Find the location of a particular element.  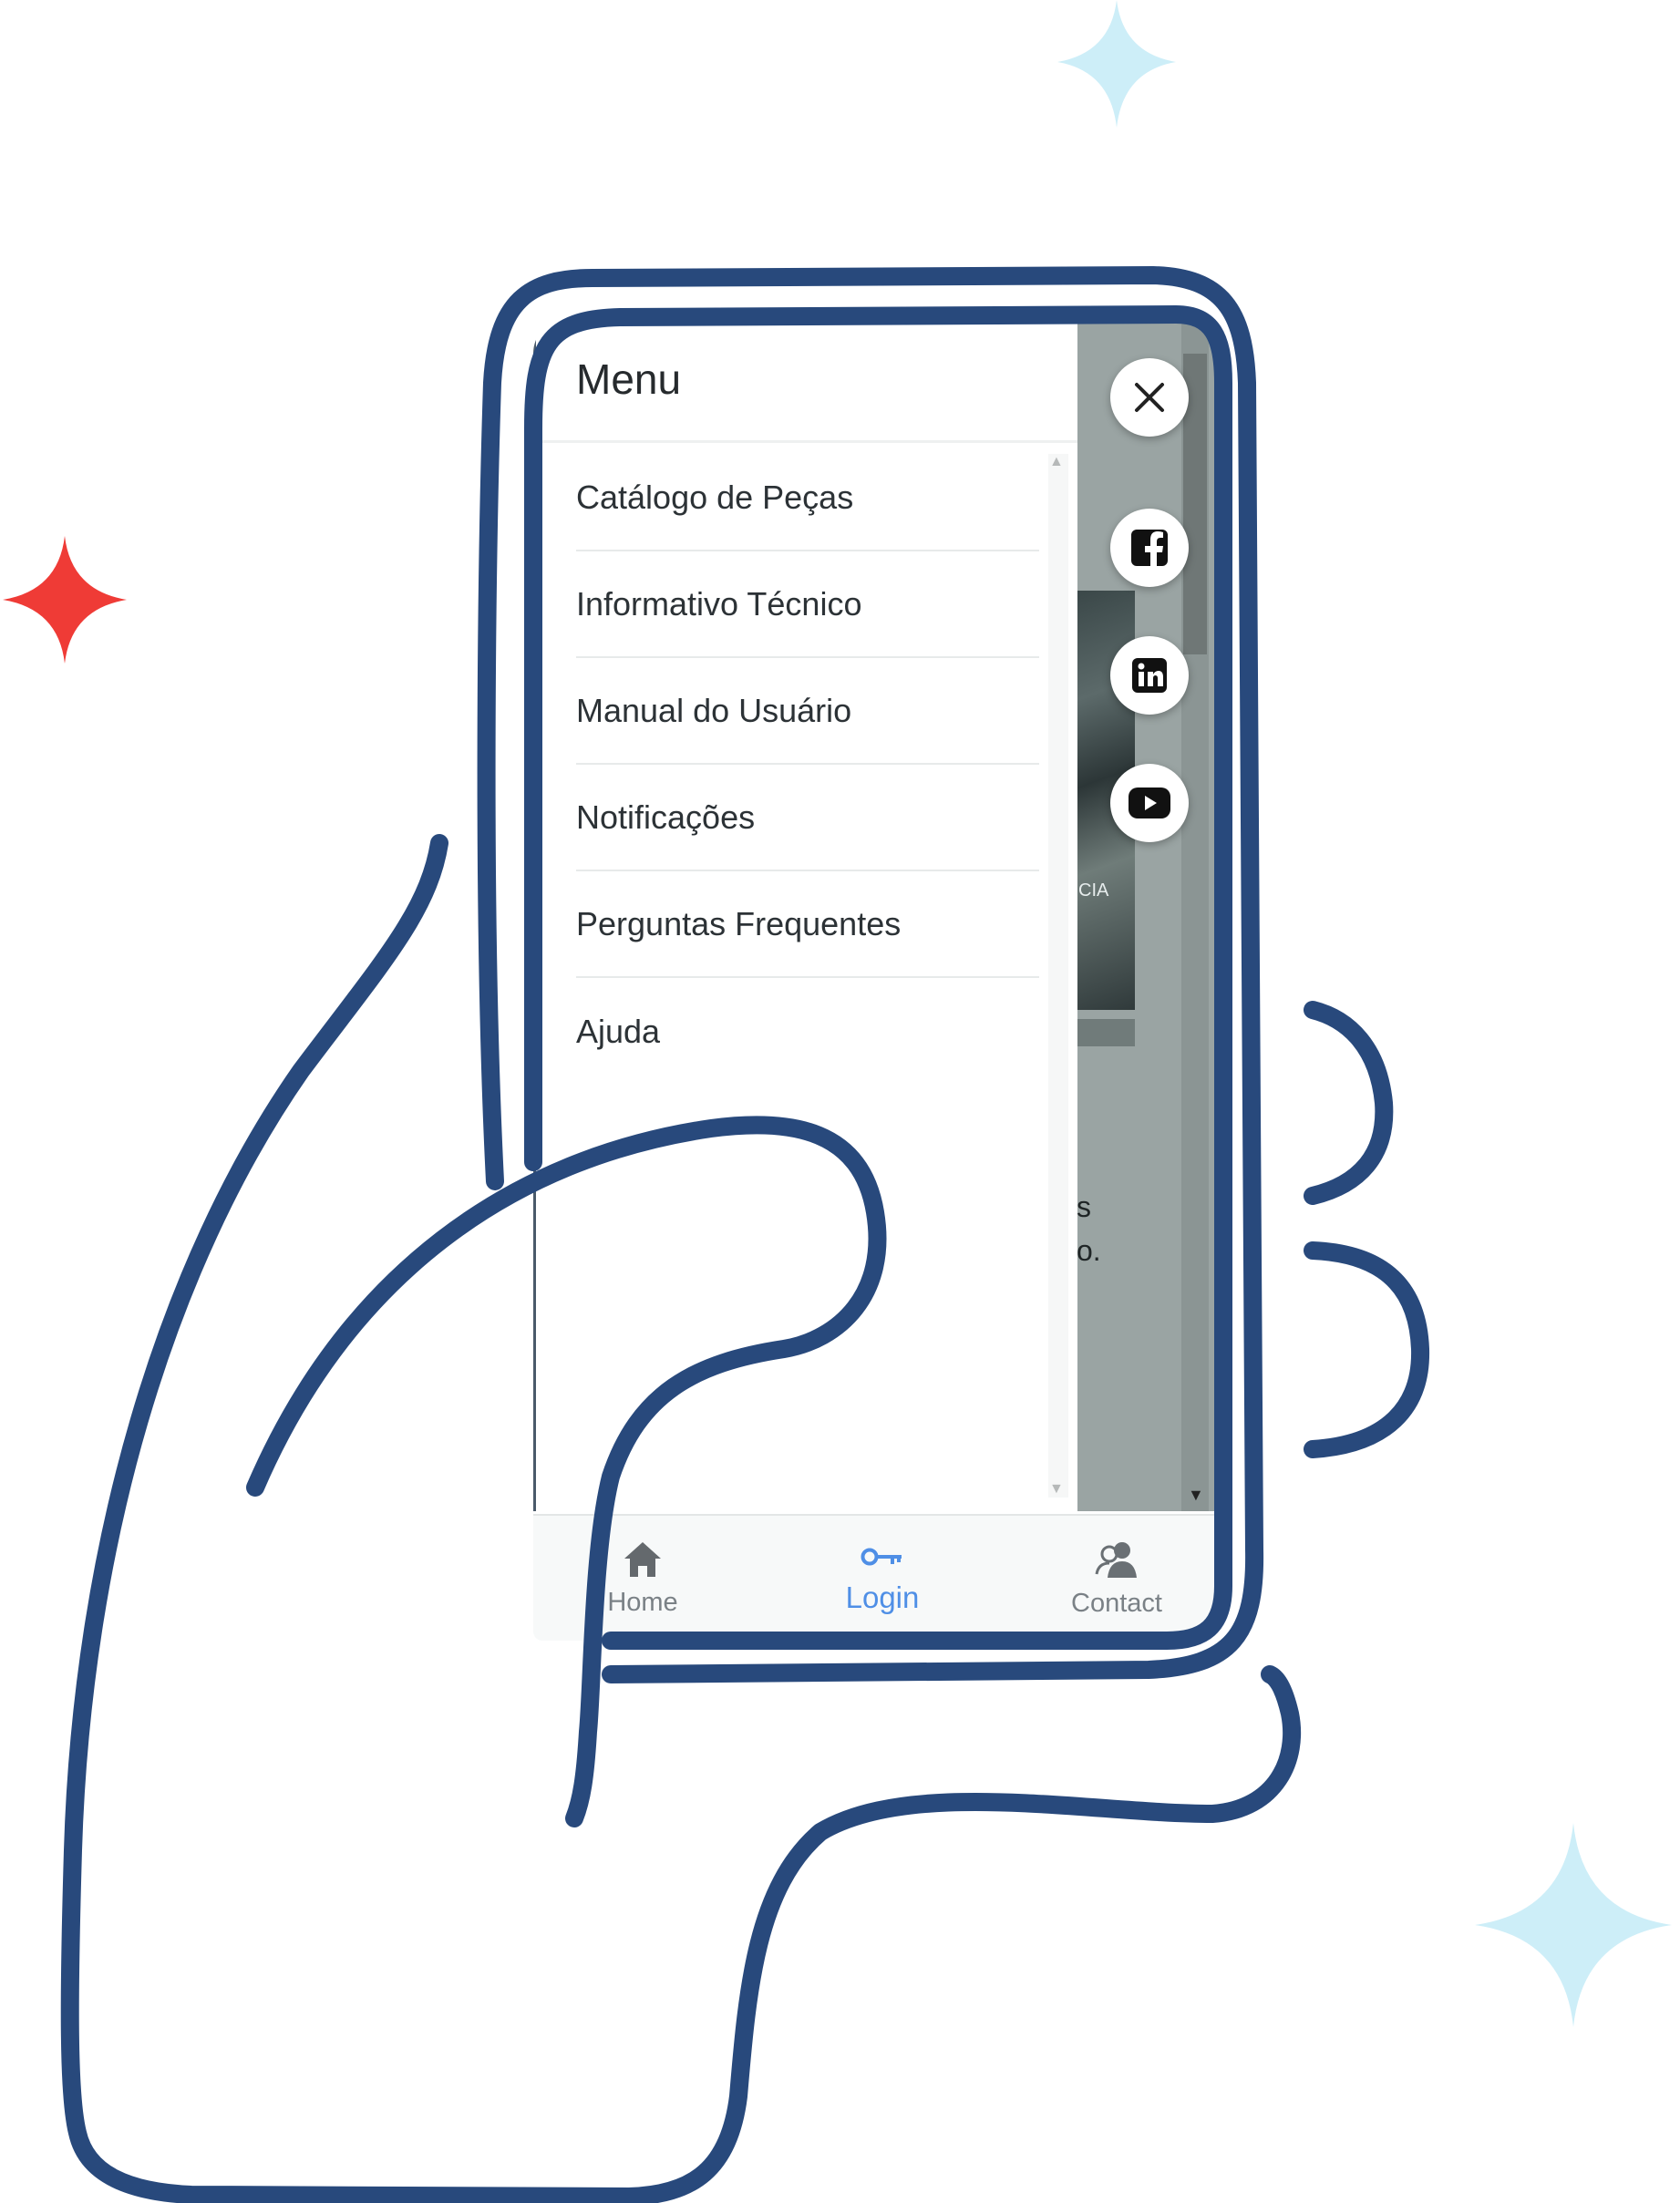

page-scroll-down-arrow: ▼ is located at coordinates (1196, 1495).